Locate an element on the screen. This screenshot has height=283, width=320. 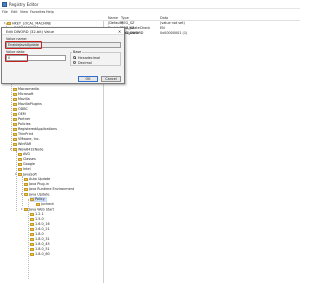
hexadecimal-label: Hexadecimal is located at coordinates (89, 57).